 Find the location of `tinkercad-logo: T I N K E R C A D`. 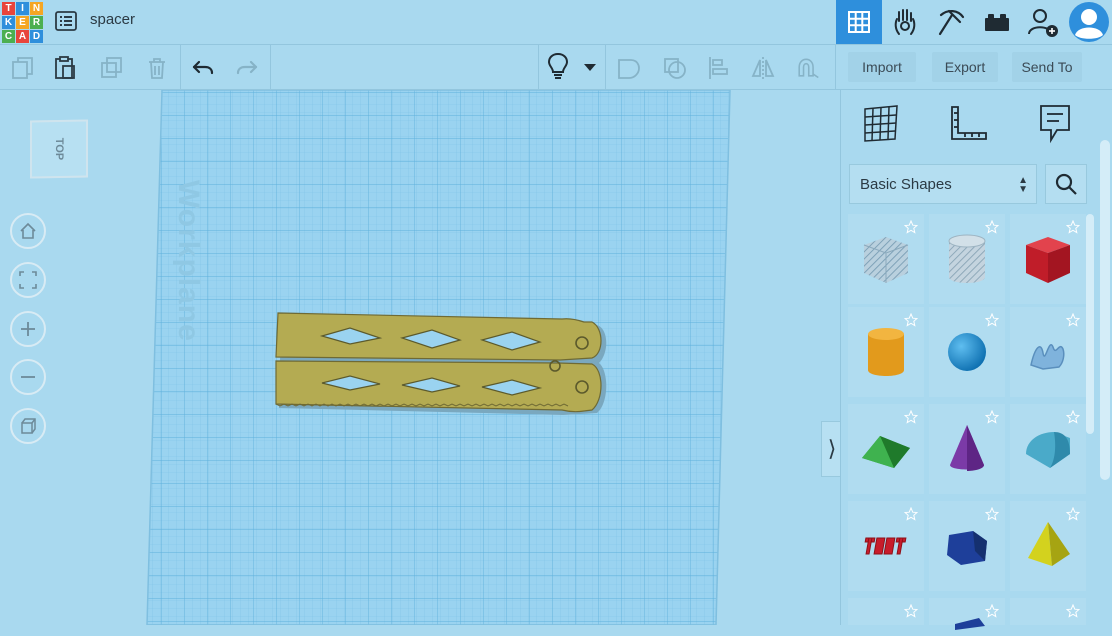

tinkercad-logo: T I N K E R C A D is located at coordinates (22, 22).